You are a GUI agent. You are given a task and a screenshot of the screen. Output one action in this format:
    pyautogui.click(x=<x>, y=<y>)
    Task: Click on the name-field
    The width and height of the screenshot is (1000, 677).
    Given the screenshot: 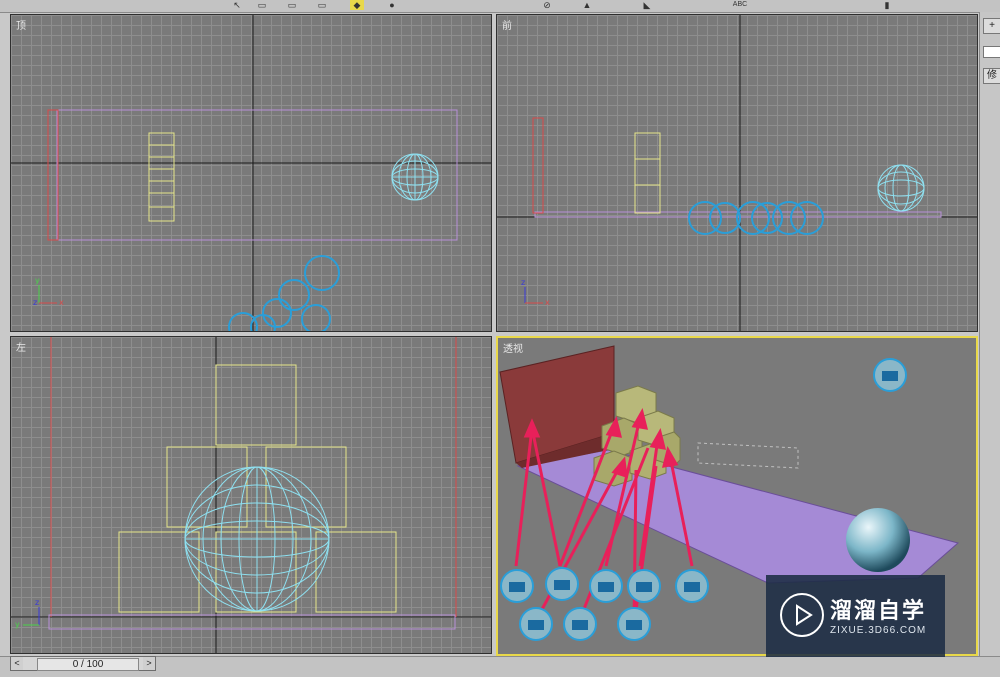 What is the action you would take?
    pyautogui.click(x=991, y=52)
    